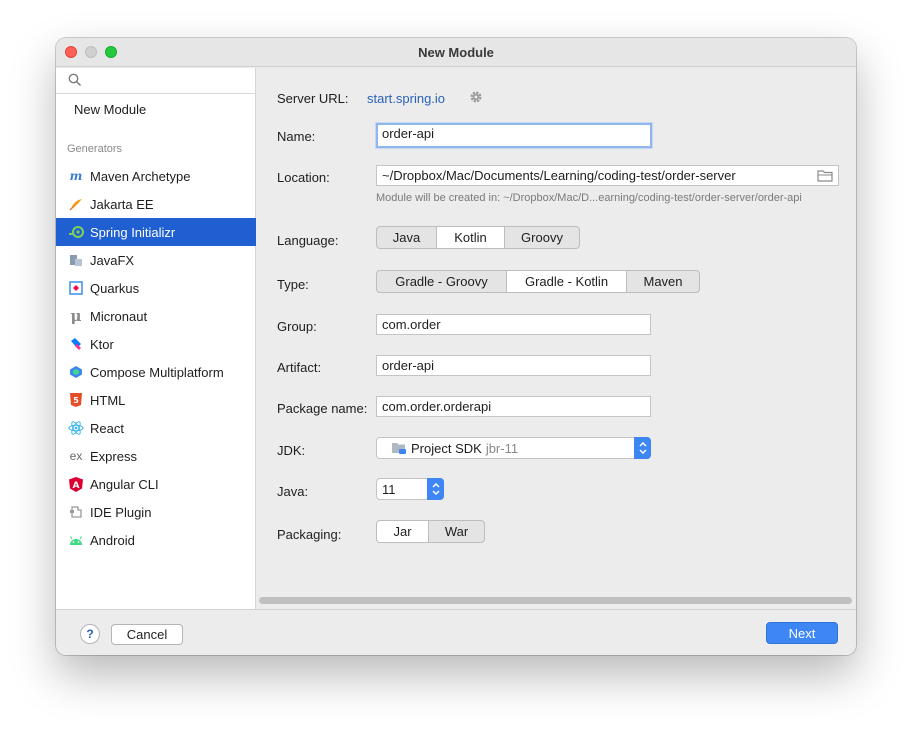  What do you see at coordinates (567, 281) in the screenshot?
I see `type-option-gradle-kotlin: Gradle - Kotlin` at bounding box center [567, 281].